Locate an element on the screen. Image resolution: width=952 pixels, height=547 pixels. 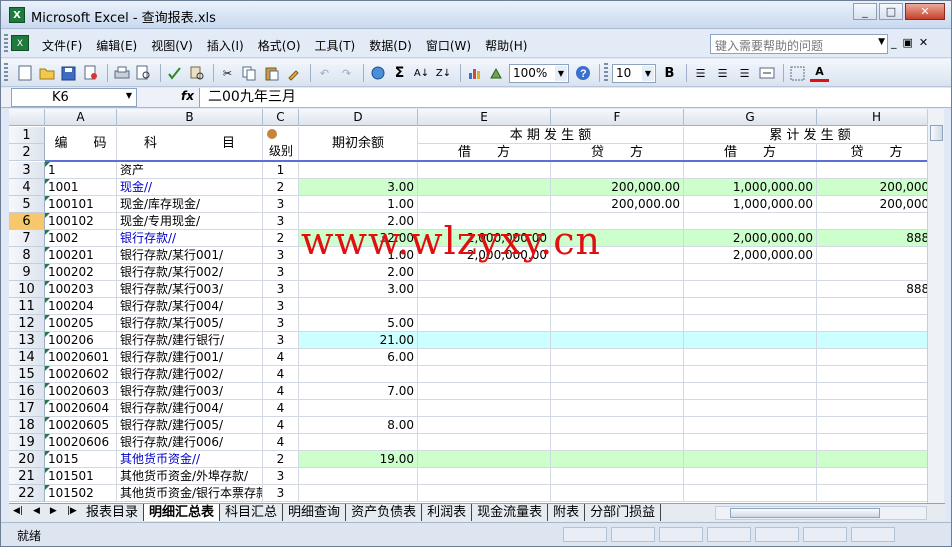
last-sheet-icon: |▶ is located at coordinates (72, 511).